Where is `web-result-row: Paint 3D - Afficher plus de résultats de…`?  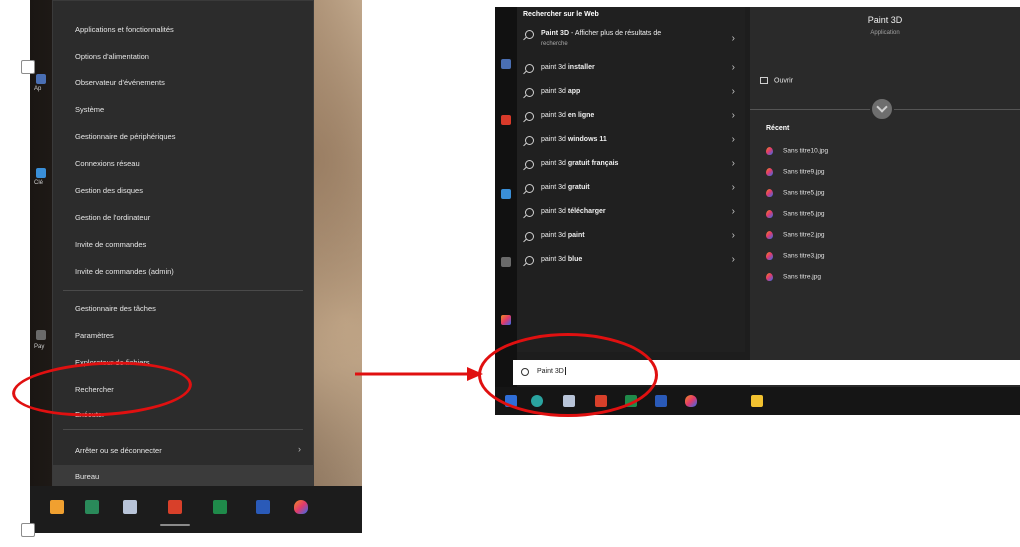 web-result-row: Paint 3D - Afficher plus de résultats de… is located at coordinates (631, 41).